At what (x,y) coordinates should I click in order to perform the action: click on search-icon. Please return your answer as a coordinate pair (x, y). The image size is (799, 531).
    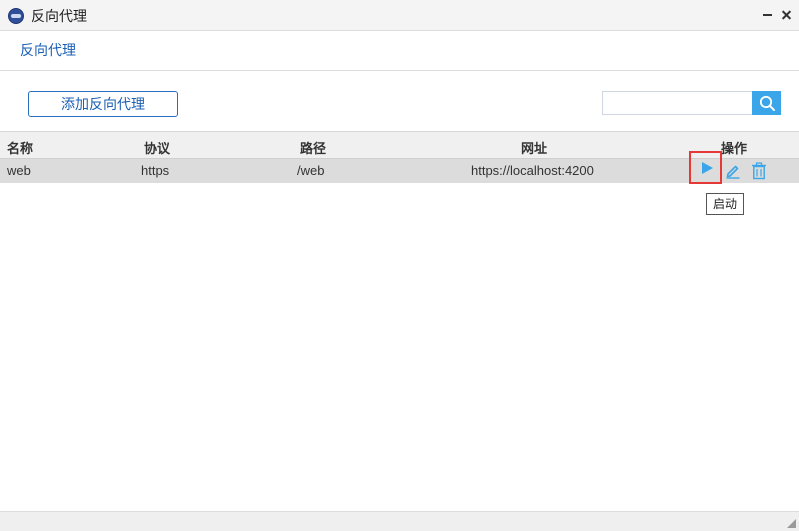
    Looking at the image, I should click on (767, 103).